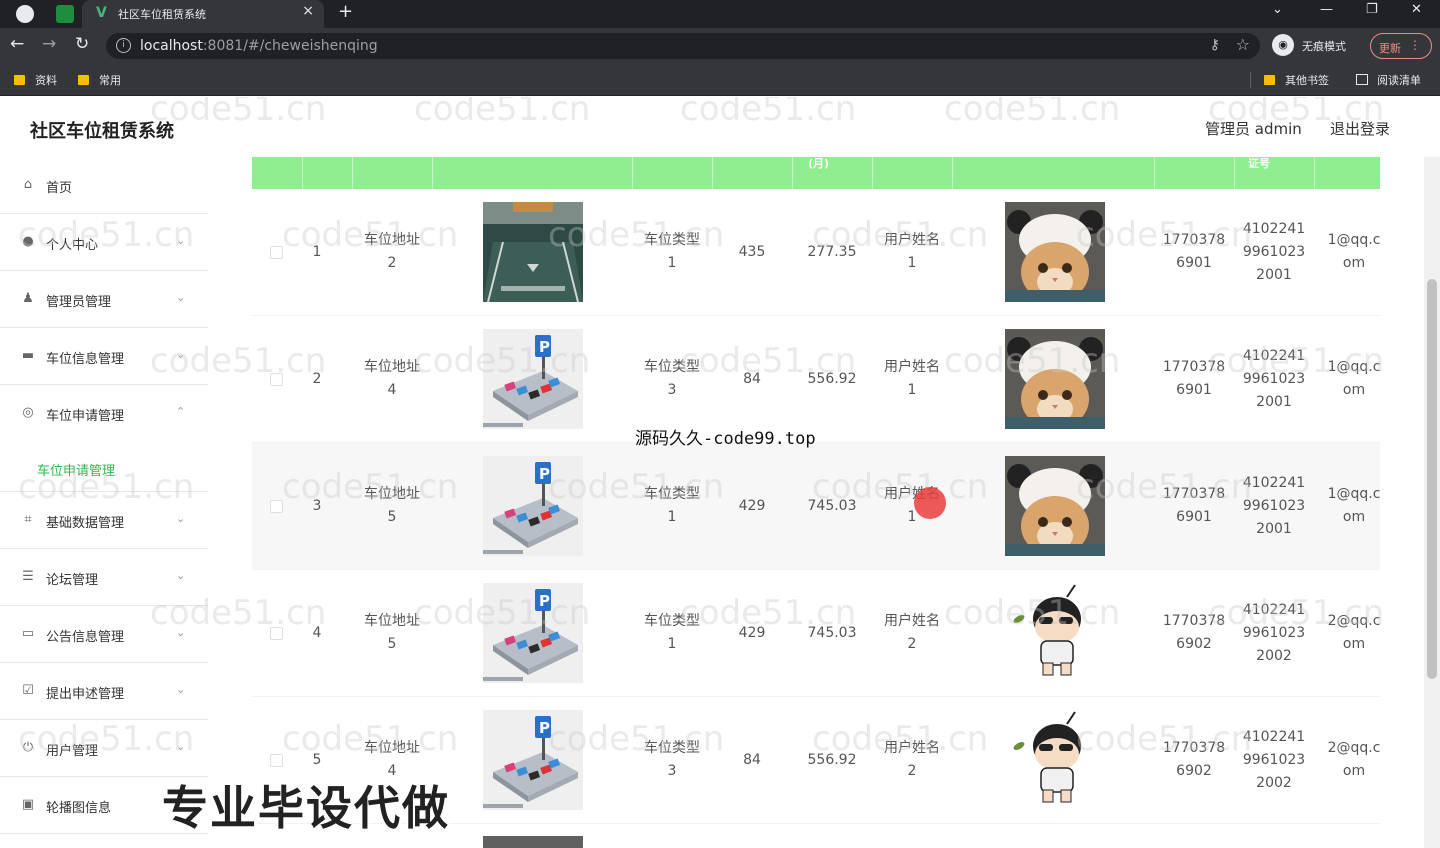 The width and height of the screenshot is (1440, 848). Describe the element at coordinates (1296, 80) in the screenshot. I see `bookmark-folder: 其他书签` at that location.